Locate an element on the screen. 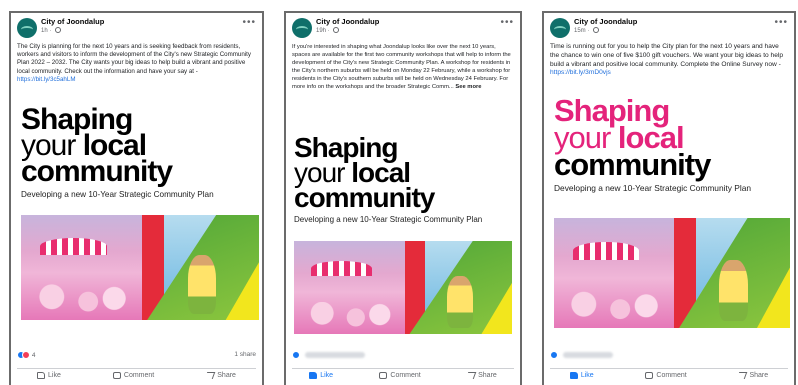 The image size is (798, 385). post-header: City of Joondalup 15m · ••• is located at coordinates (669, 28).